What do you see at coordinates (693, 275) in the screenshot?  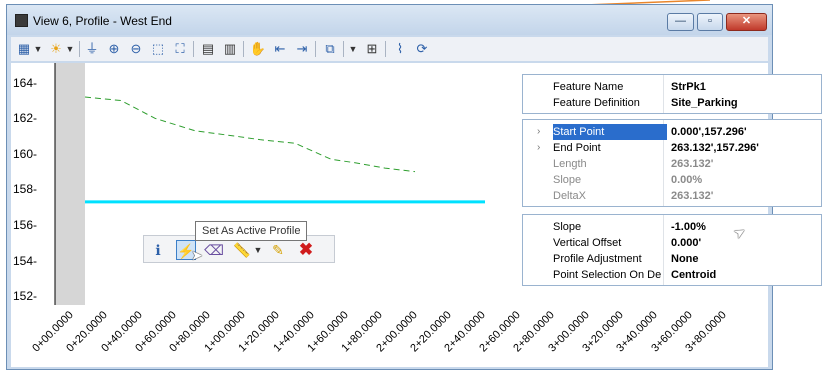 I see `property-value: Centroid` at bounding box center [693, 275].